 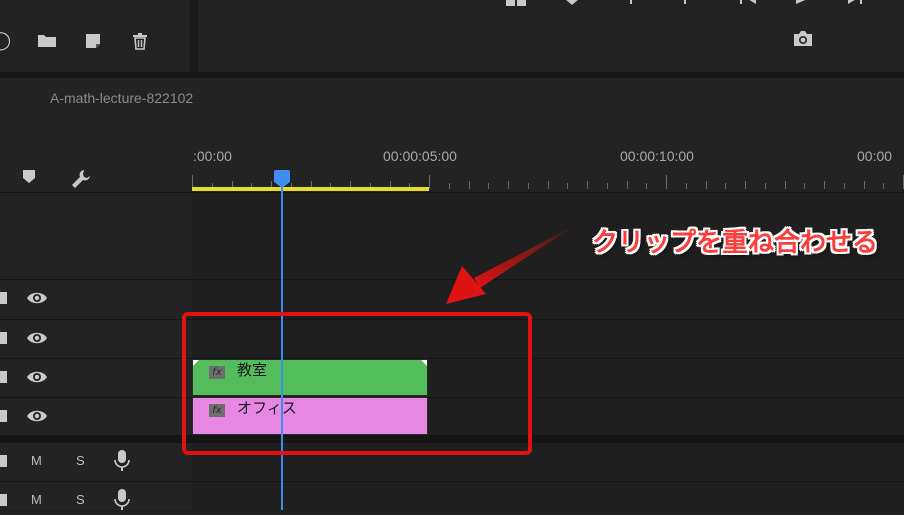 I want to click on sequence-tab-title: A-math-lecture-822102, so click(x=121, y=98).